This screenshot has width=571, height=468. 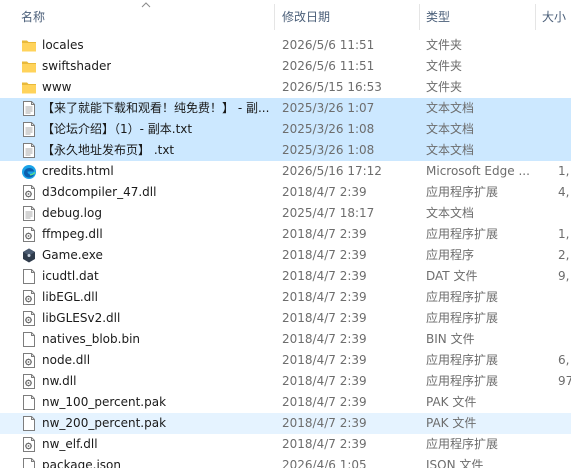 What do you see at coordinates (328, 129) in the screenshot?
I see `file-modified-date: 2025/3/26 1:08` at bounding box center [328, 129].